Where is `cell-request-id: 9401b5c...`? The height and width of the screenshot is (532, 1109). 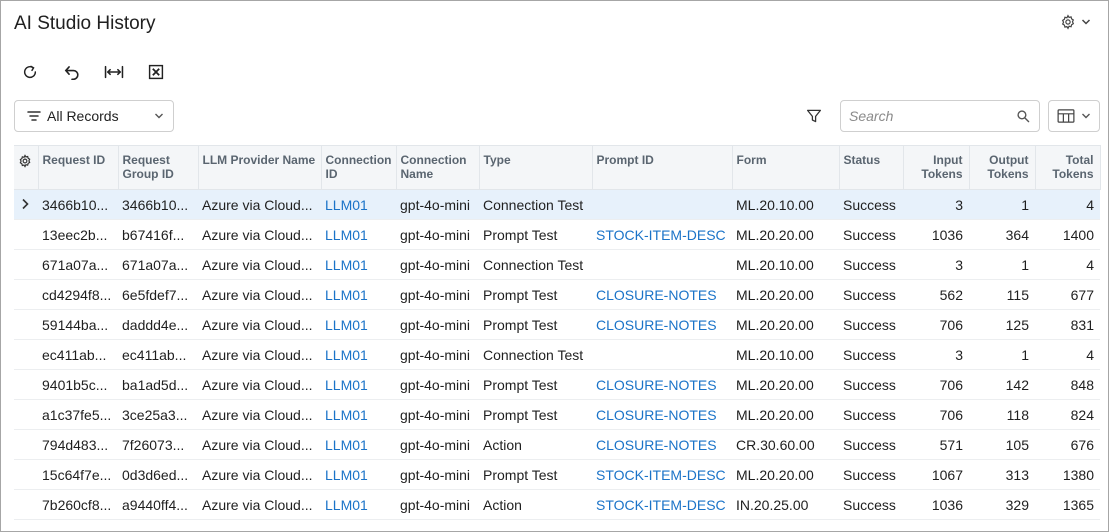 cell-request-id: 9401b5c... is located at coordinates (78, 384).